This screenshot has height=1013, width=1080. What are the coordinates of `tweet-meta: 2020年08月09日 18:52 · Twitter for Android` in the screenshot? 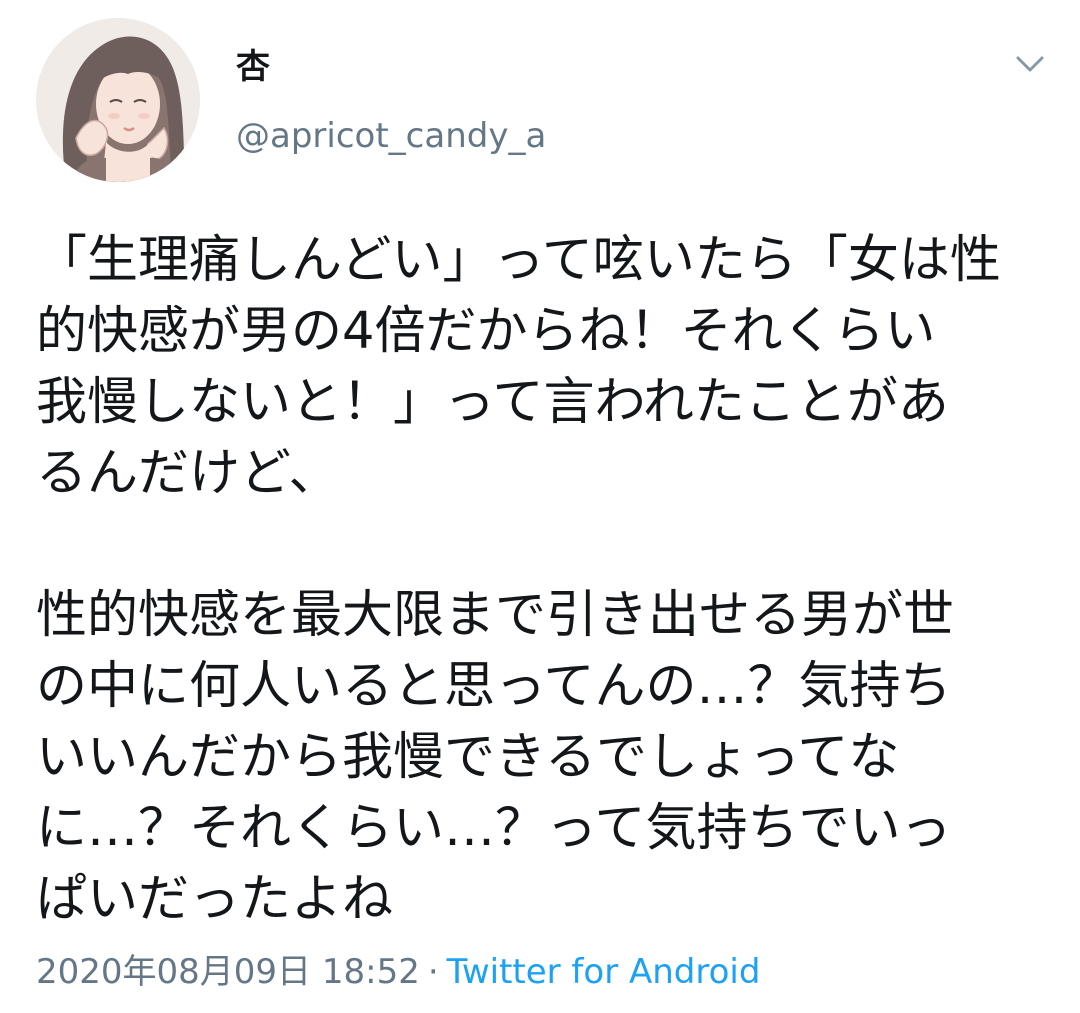 It's located at (398, 972).